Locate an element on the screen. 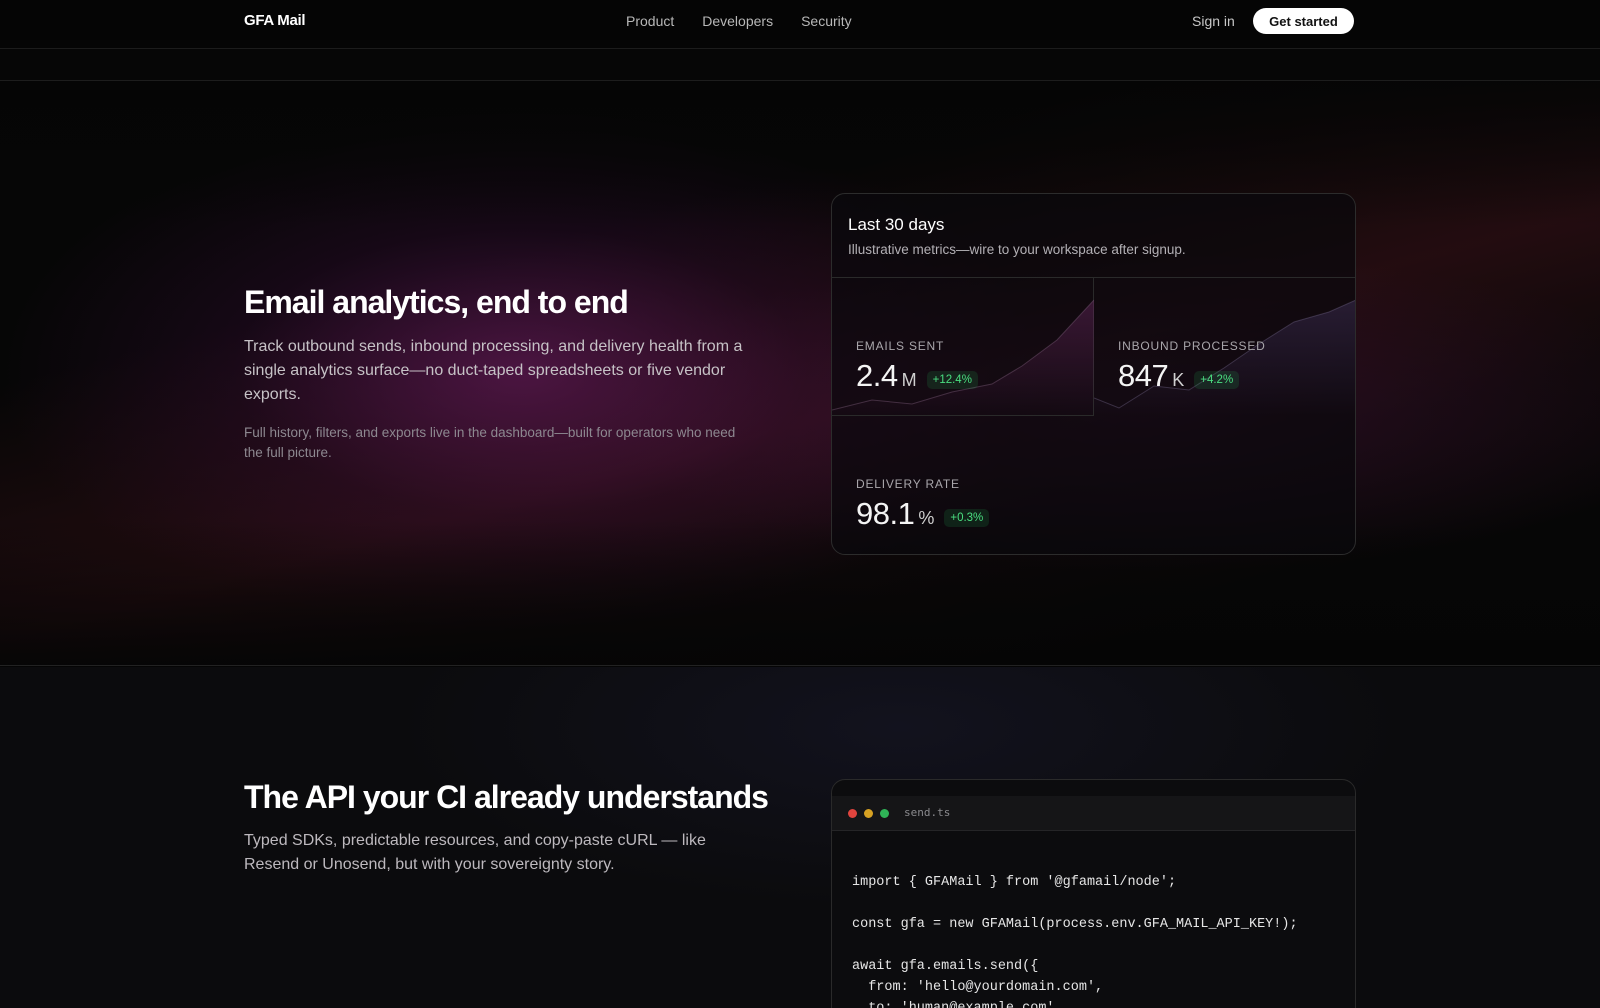 This screenshot has width=1600, height=1008. code-filename: send.ts is located at coordinates (927, 812).